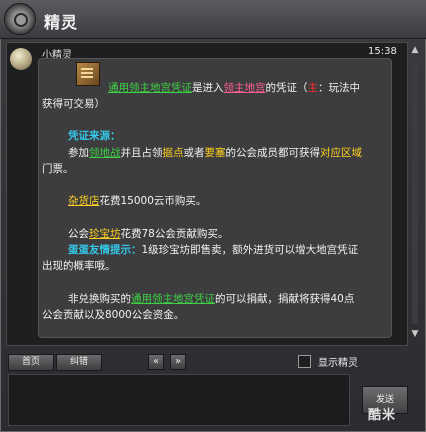 The image size is (426, 432). Describe the element at coordinates (105, 234) in the screenshot. I see `treasure-shop-link: 珍宝坊` at that location.